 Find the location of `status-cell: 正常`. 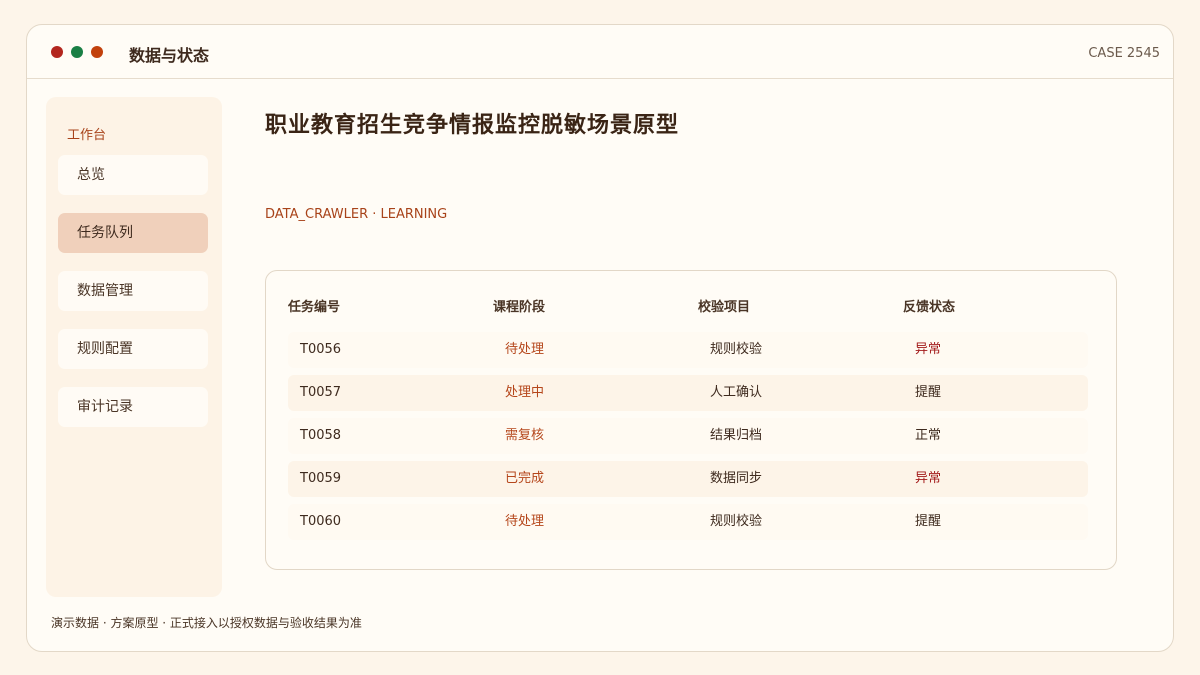

status-cell: 正常 is located at coordinates (928, 435).